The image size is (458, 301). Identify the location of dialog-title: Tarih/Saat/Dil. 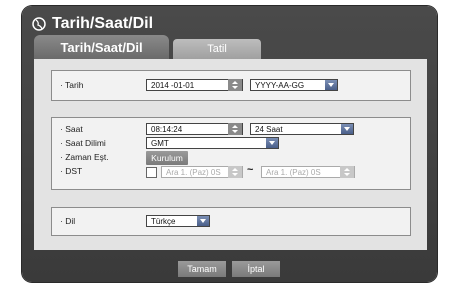
(92, 24).